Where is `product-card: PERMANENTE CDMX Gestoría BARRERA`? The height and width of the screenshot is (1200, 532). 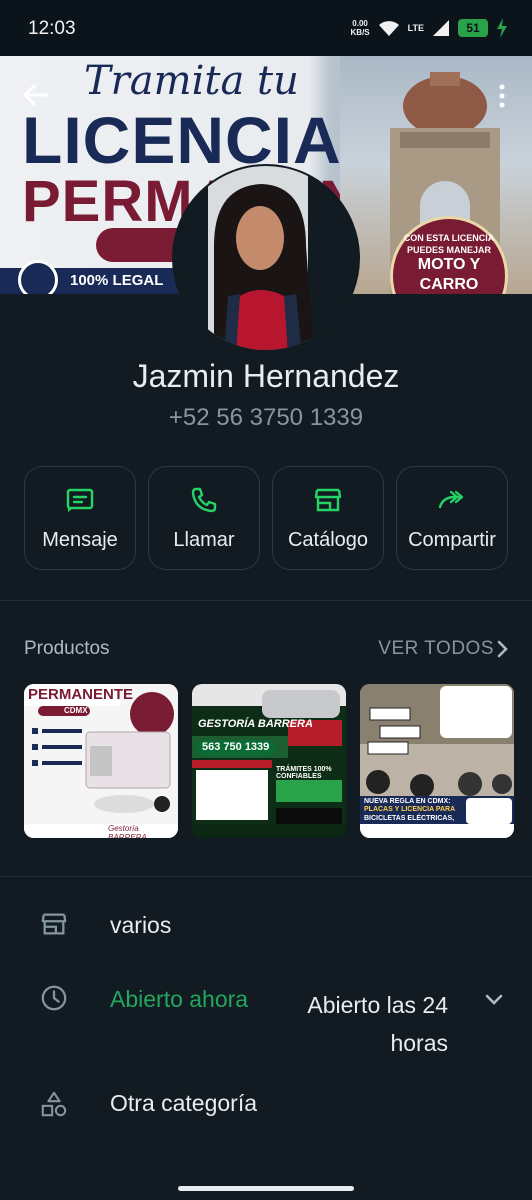 product-card: PERMANENTE CDMX Gestoría BARRERA is located at coordinates (101, 761).